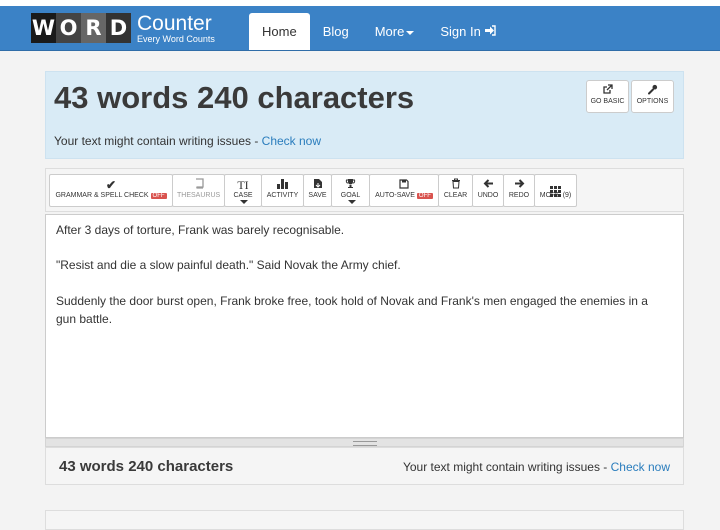  Describe the element at coordinates (455, 195) in the screenshot. I see `clear-label: CLEAR` at that location.